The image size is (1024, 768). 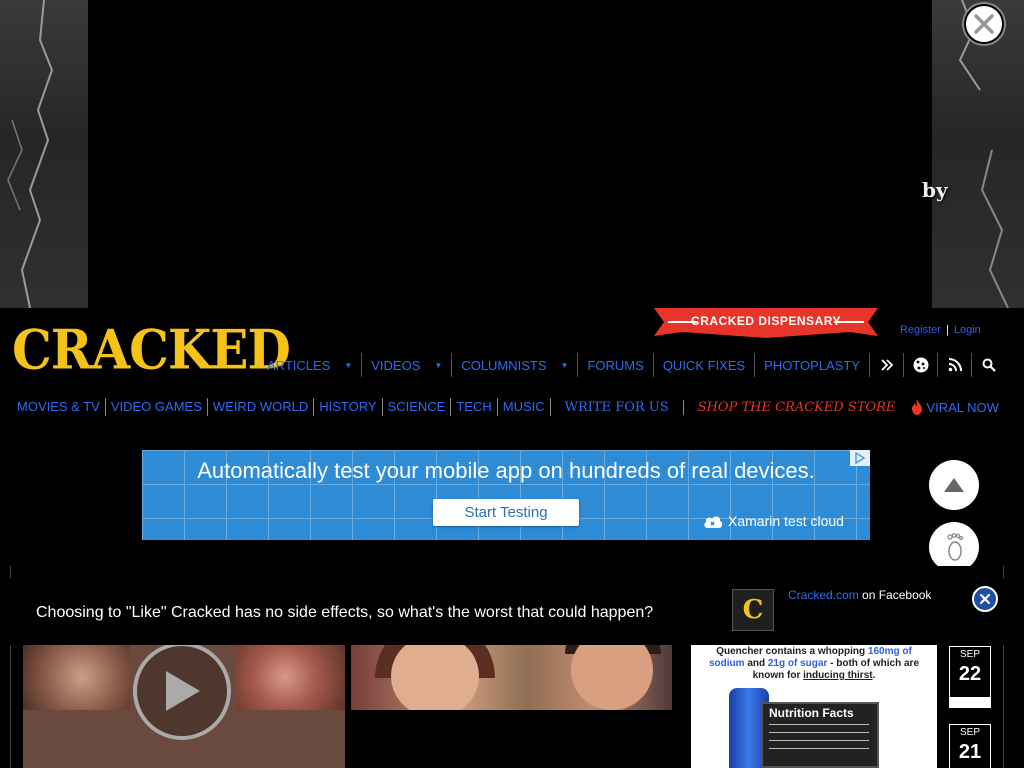 I want to click on cracked-dispensary-banner: CRACKED DISPENSARY, so click(x=766, y=323).